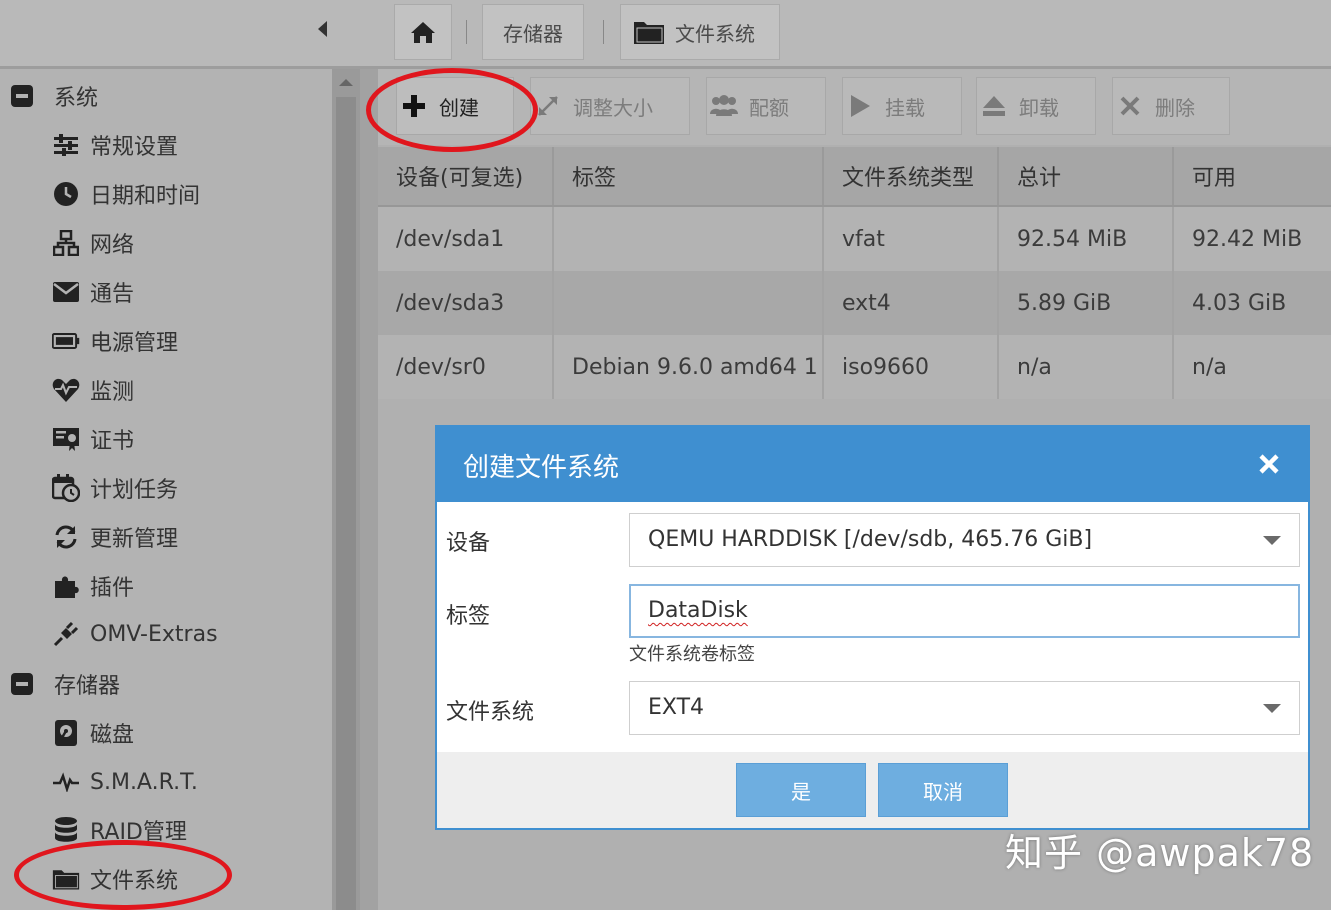 The width and height of the screenshot is (1331, 910). What do you see at coordinates (134, 539) in the screenshot?
I see `sidebar-item-label: 更新管理` at bounding box center [134, 539].